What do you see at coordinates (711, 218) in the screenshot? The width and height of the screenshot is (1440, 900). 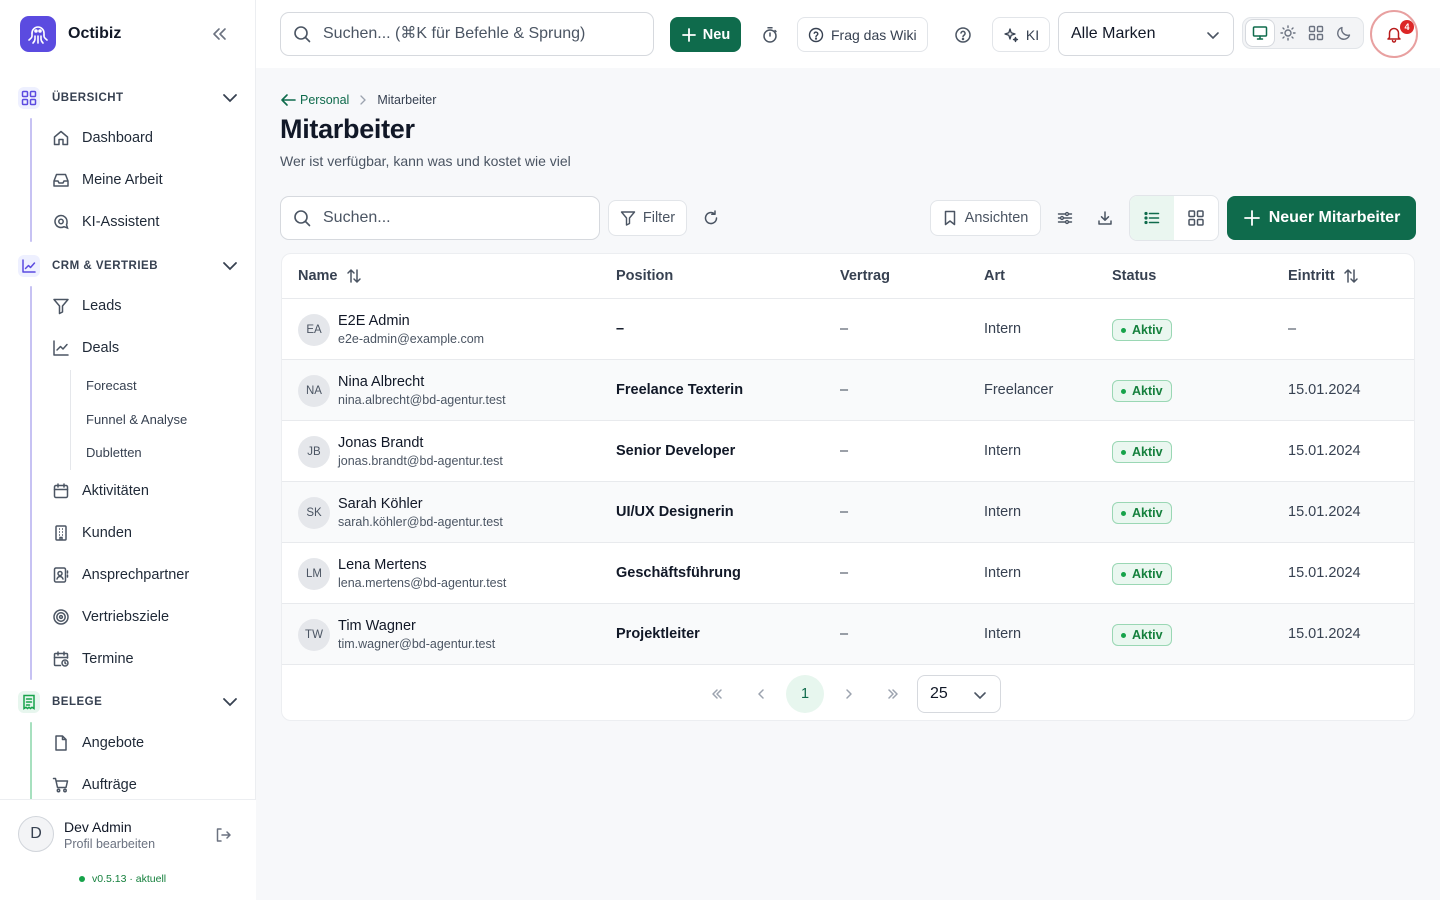 I see `refresh-icon` at bounding box center [711, 218].